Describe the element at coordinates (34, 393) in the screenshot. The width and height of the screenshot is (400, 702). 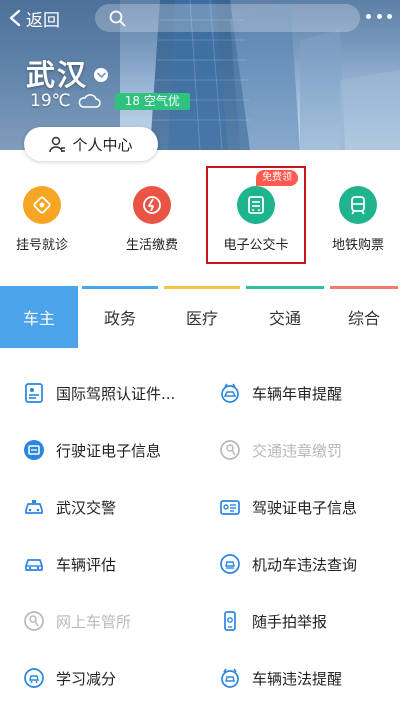
I see `license-doc-icon` at that location.